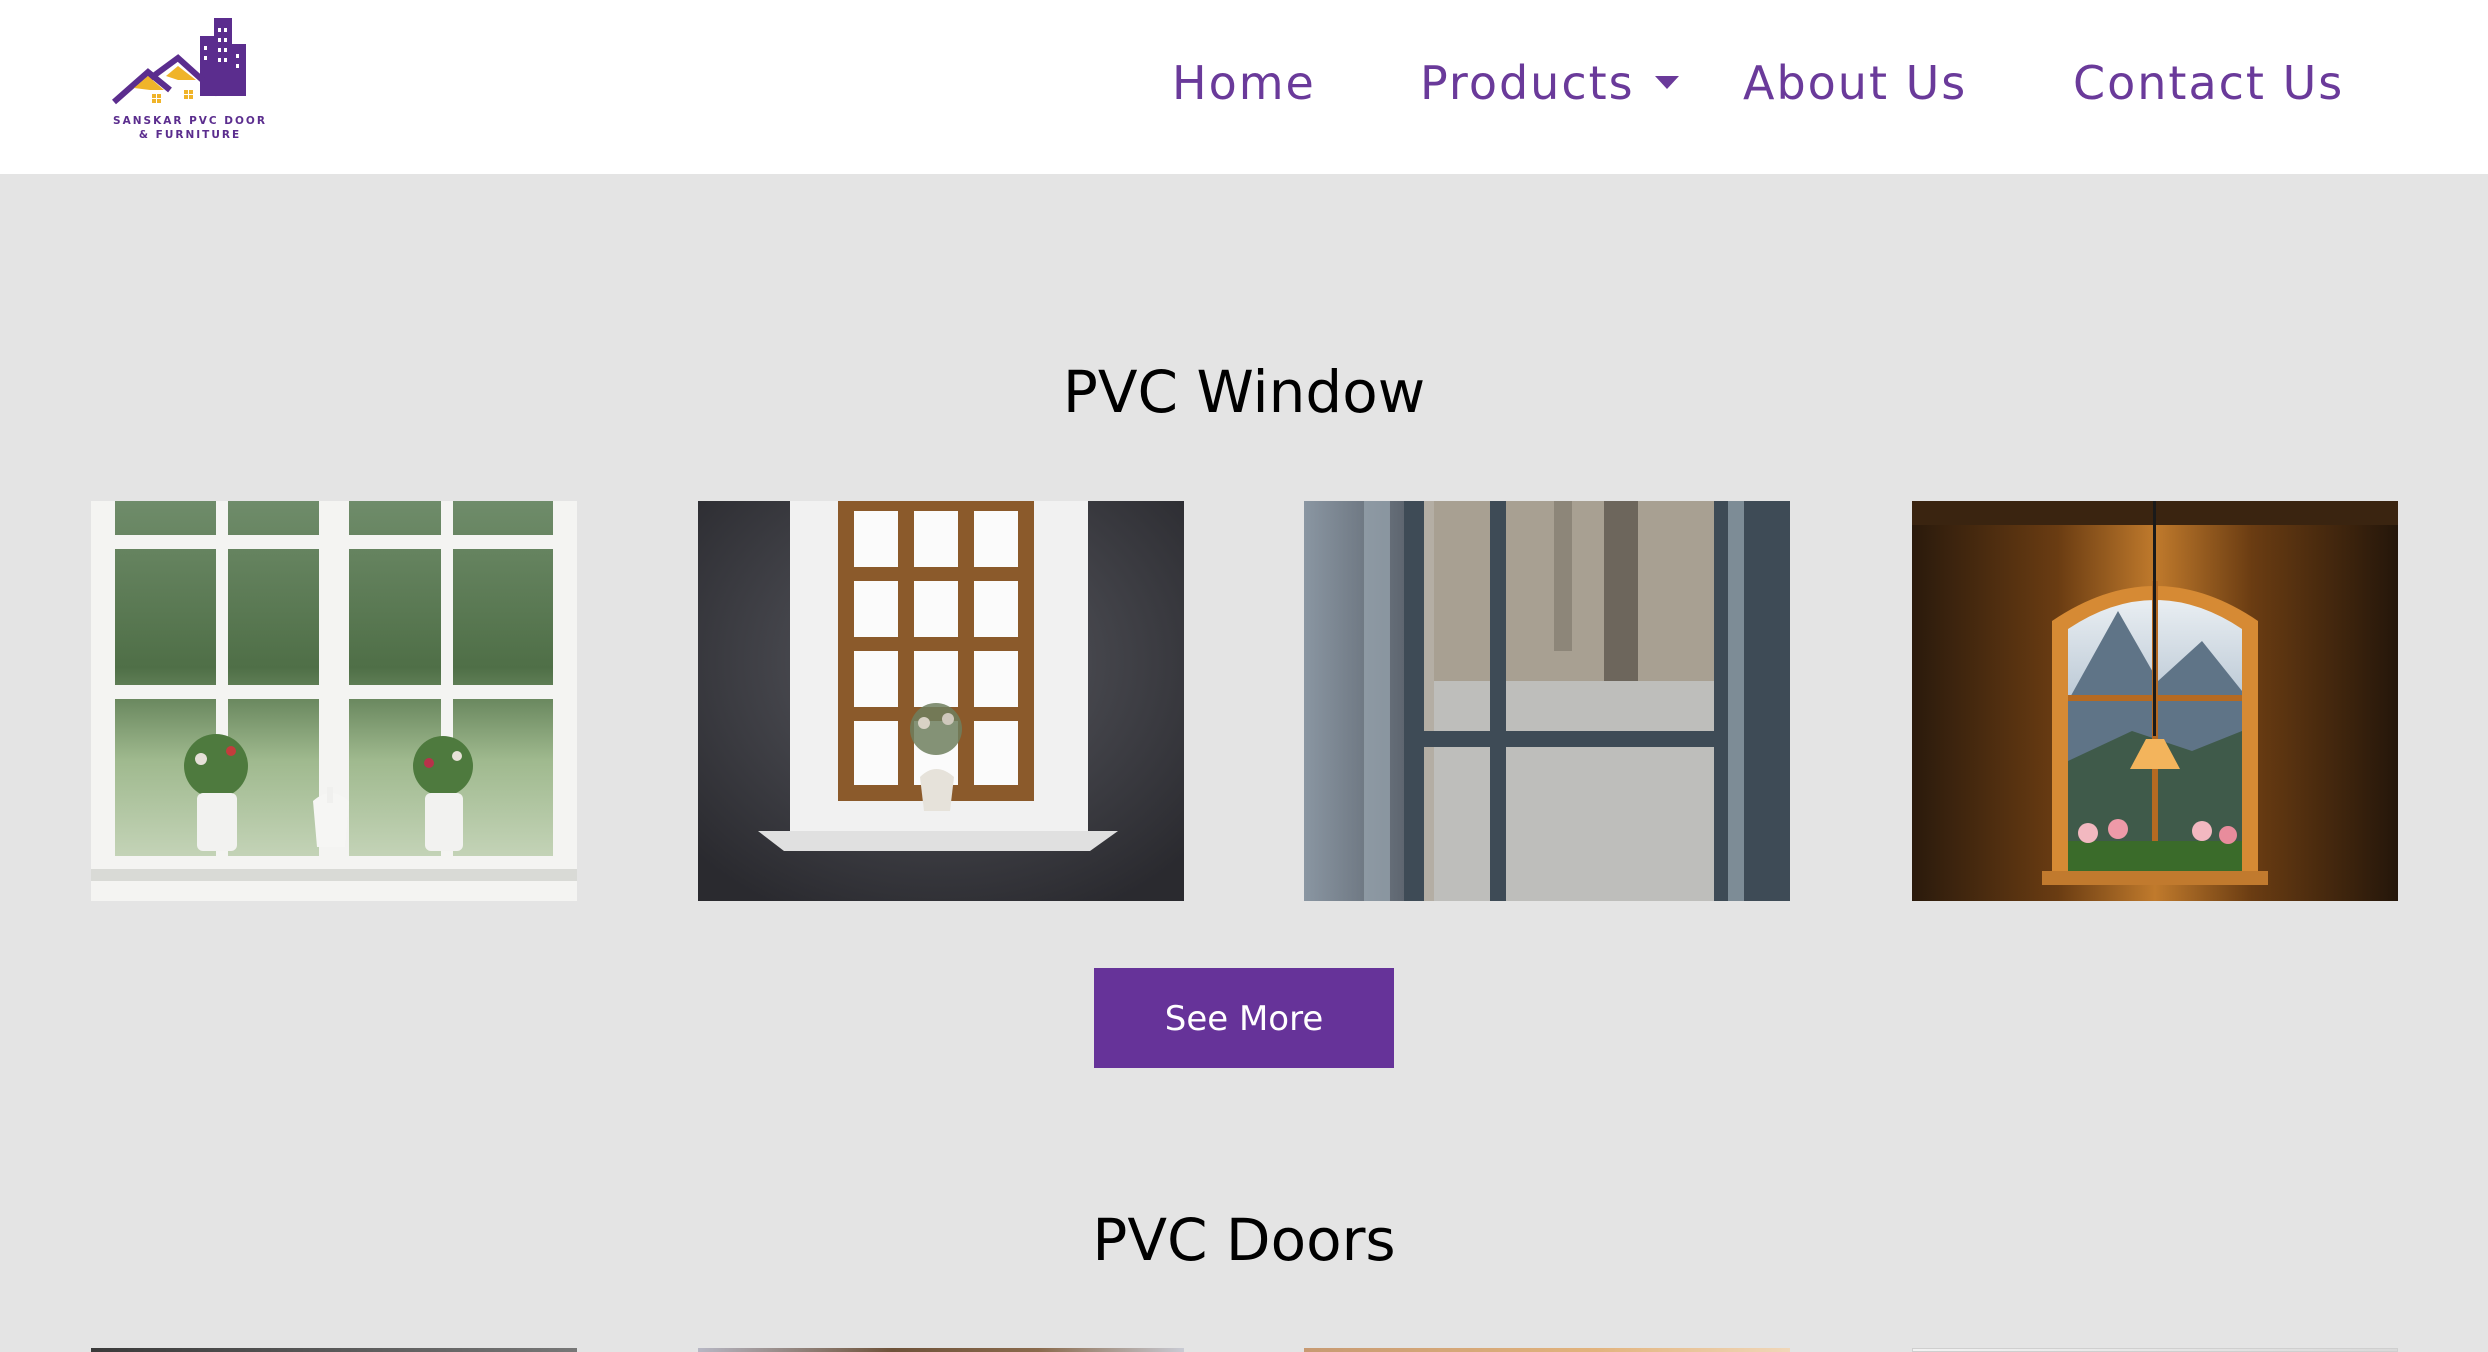 Image resolution: width=2488 pixels, height=1352 pixels. Describe the element at coordinates (2208, 83) in the screenshot. I see `nav-contact-link: Contact Us` at that location.